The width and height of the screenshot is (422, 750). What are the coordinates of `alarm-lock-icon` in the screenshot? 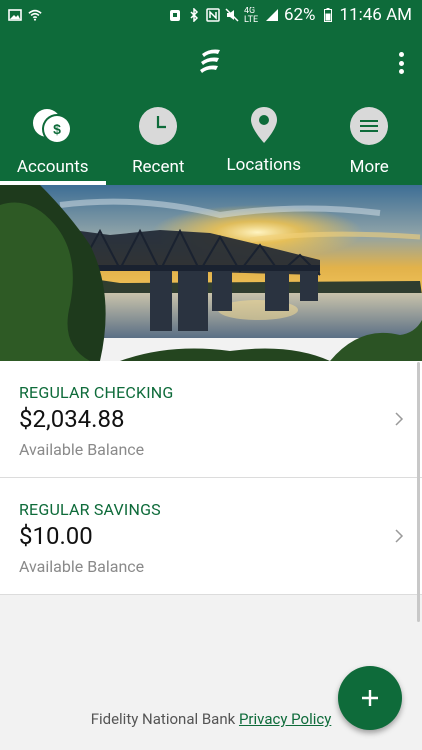 It's located at (174, 15).